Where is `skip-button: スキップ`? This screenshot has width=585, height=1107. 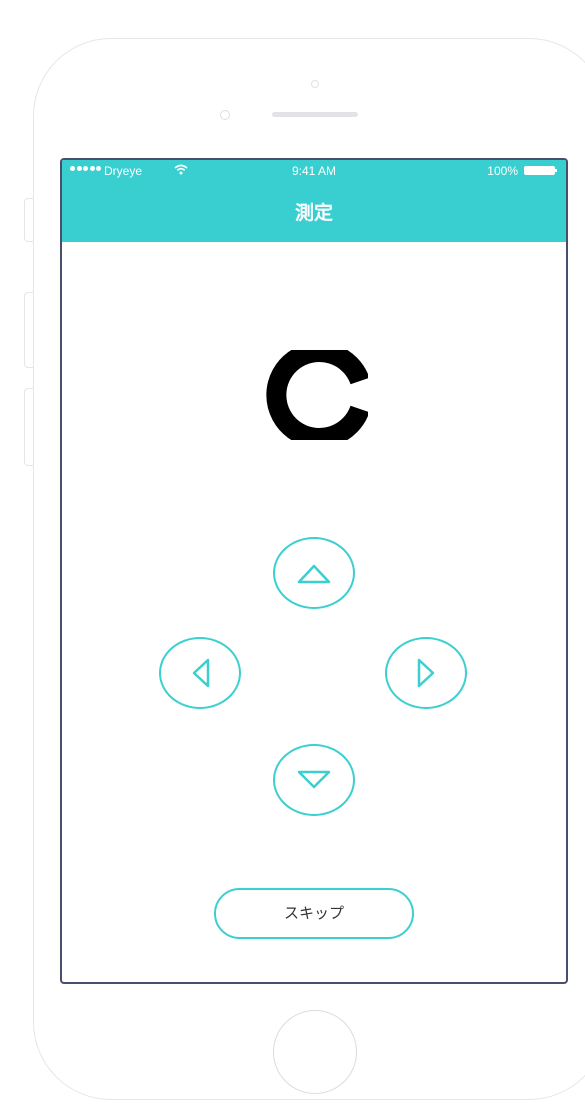
skip-button: スキップ is located at coordinates (314, 913).